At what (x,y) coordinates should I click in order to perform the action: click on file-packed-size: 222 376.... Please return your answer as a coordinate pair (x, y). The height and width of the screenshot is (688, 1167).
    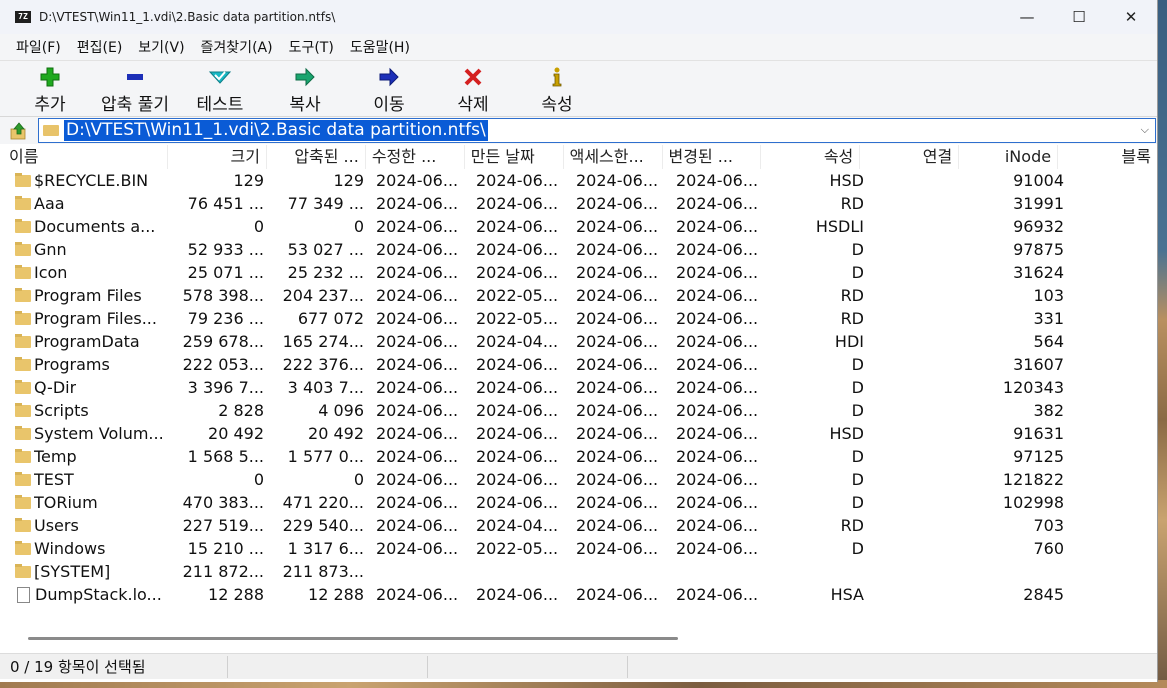
    Looking at the image, I should click on (323, 364).